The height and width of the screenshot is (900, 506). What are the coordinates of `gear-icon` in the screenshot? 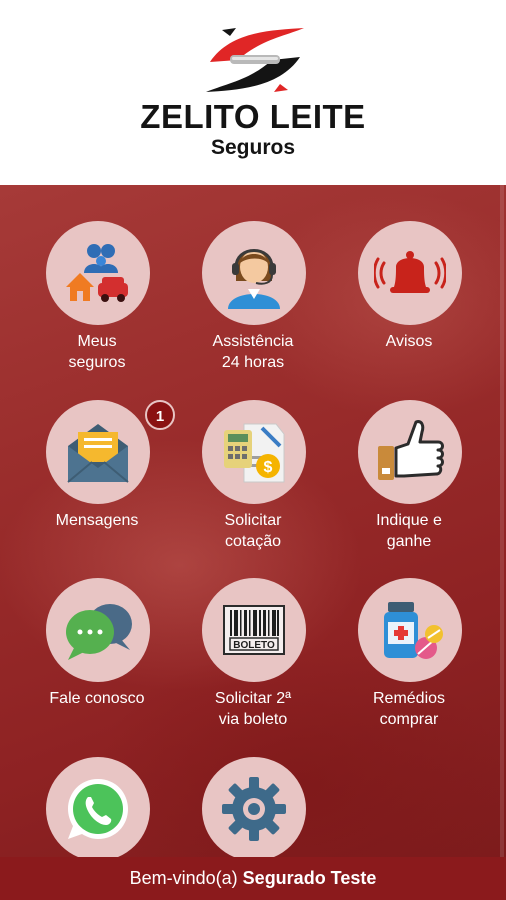 It's located at (254, 809).